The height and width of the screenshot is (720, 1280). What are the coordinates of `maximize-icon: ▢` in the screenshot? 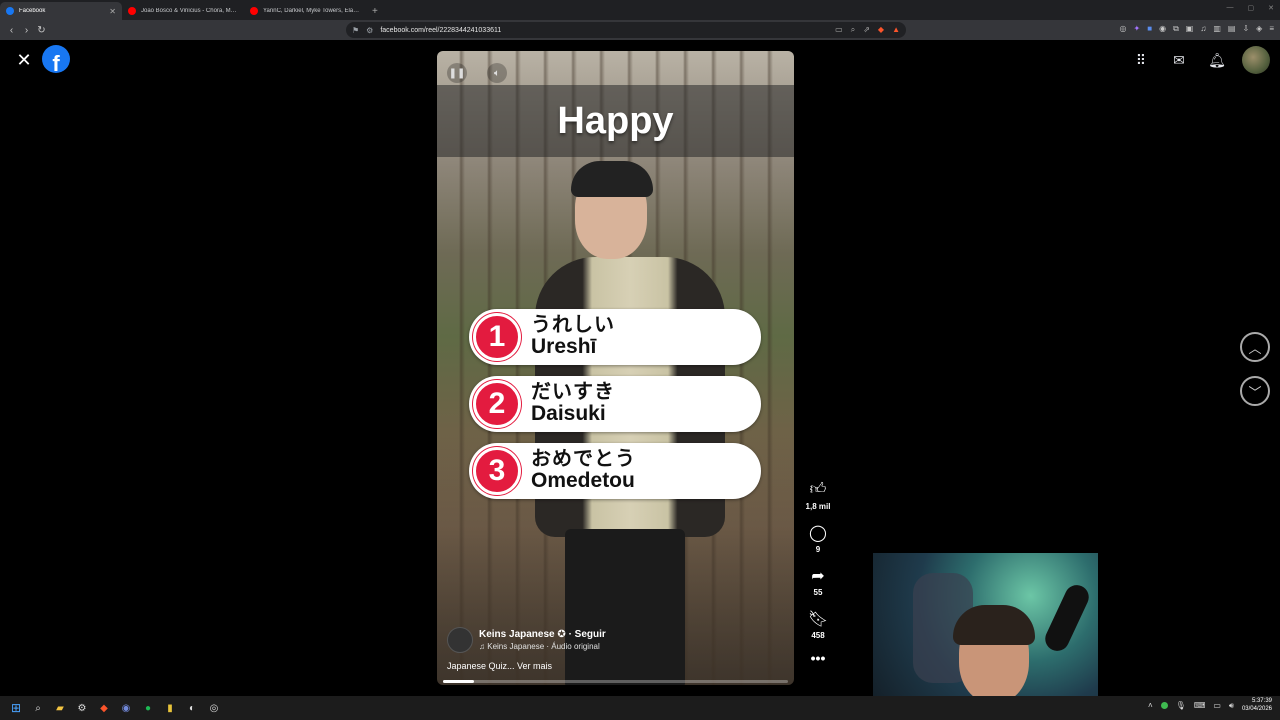 It's located at (1251, 8).